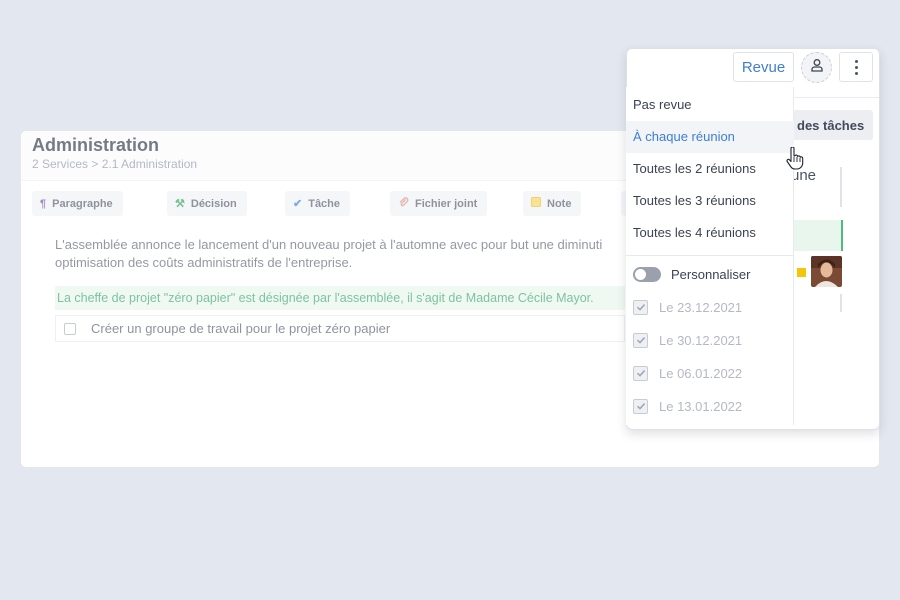 This screenshot has width=900, height=600. What do you see at coordinates (96, 145) in the screenshot?
I see `page-title: Administration` at bounding box center [96, 145].